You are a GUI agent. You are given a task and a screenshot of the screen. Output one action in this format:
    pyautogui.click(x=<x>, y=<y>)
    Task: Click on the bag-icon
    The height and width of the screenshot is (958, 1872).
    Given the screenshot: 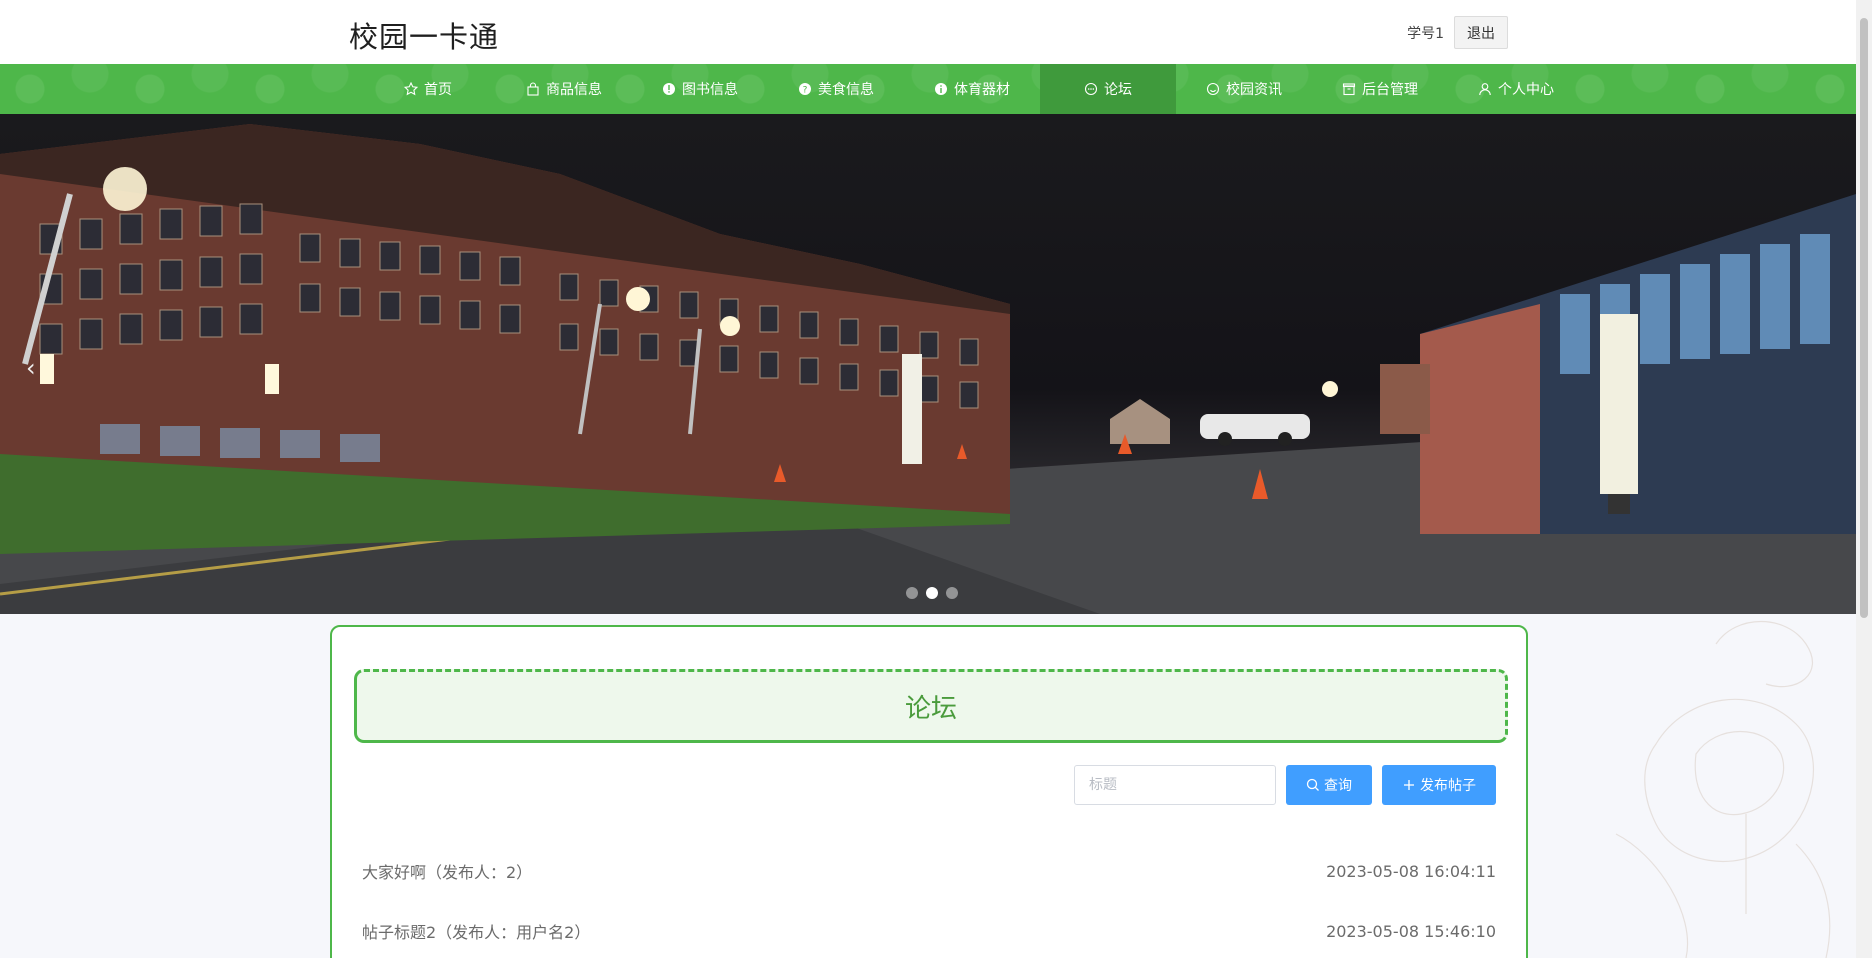 What is the action you would take?
    pyautogui.click(x=533, y=89)
    